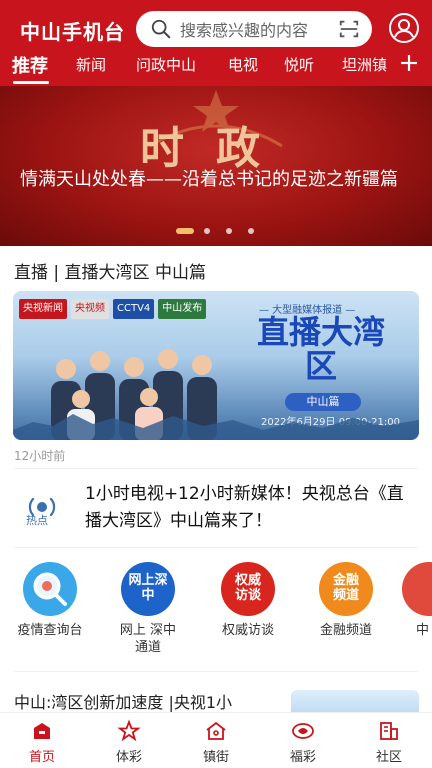  What do you see at coordinates (251, 508) in the screenshot?
I see `hotspot-headline: 1小时电视+12小时新媒体！央视总台《直播大湾区》中山篇来了！` at bounding box center [251, 508].